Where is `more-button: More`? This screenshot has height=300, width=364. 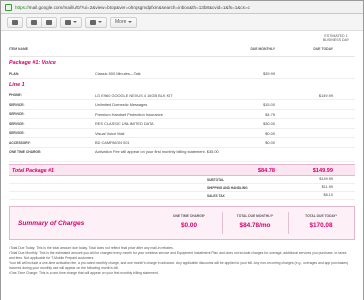 more-button: More is located at coordinates (124, 22).